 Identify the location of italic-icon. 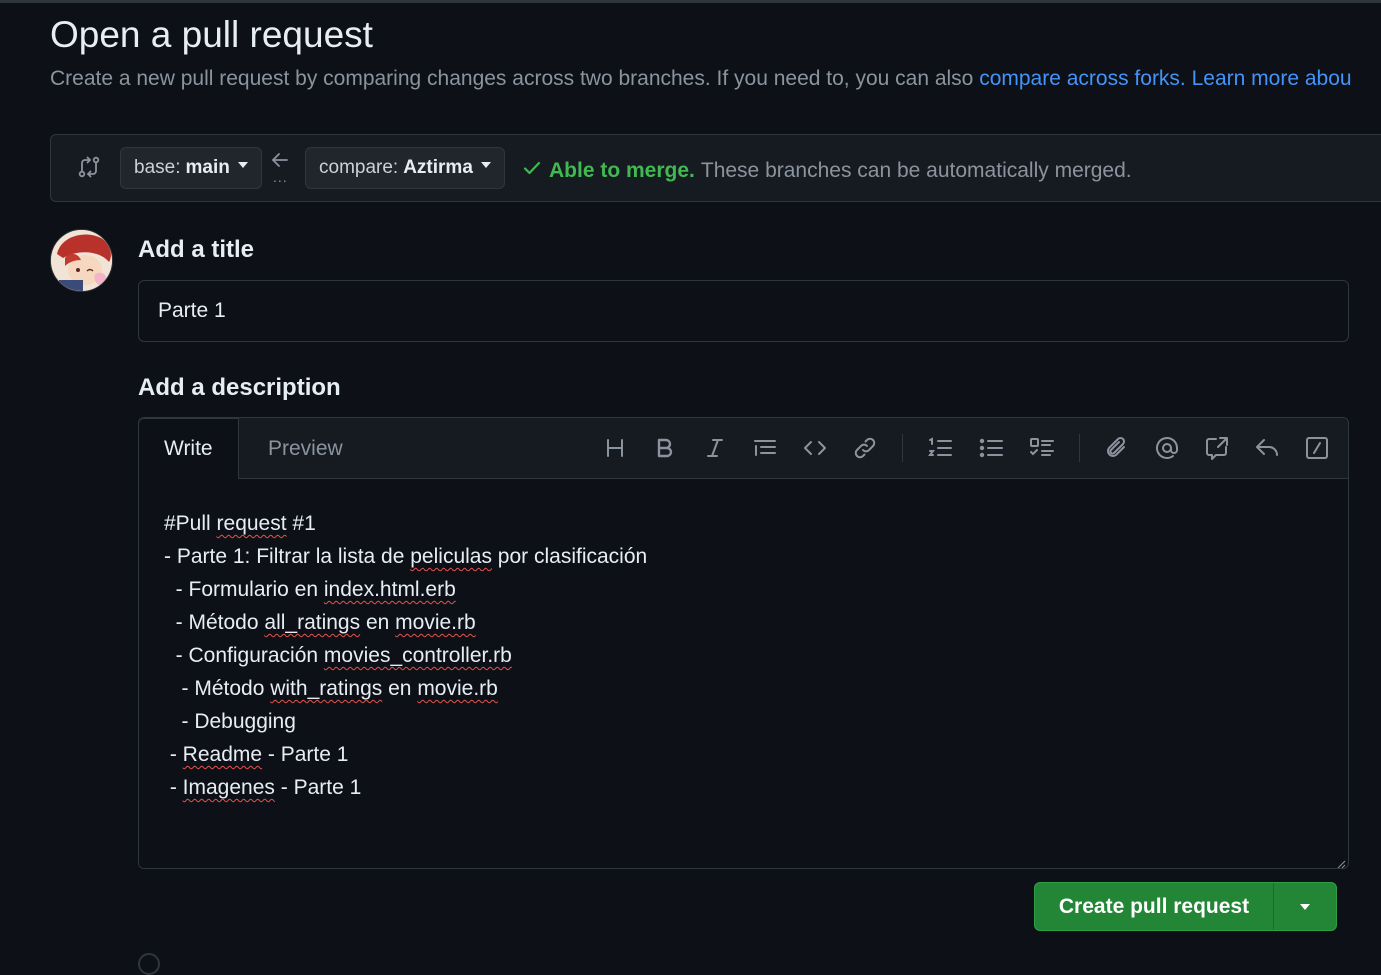
(715, 448).